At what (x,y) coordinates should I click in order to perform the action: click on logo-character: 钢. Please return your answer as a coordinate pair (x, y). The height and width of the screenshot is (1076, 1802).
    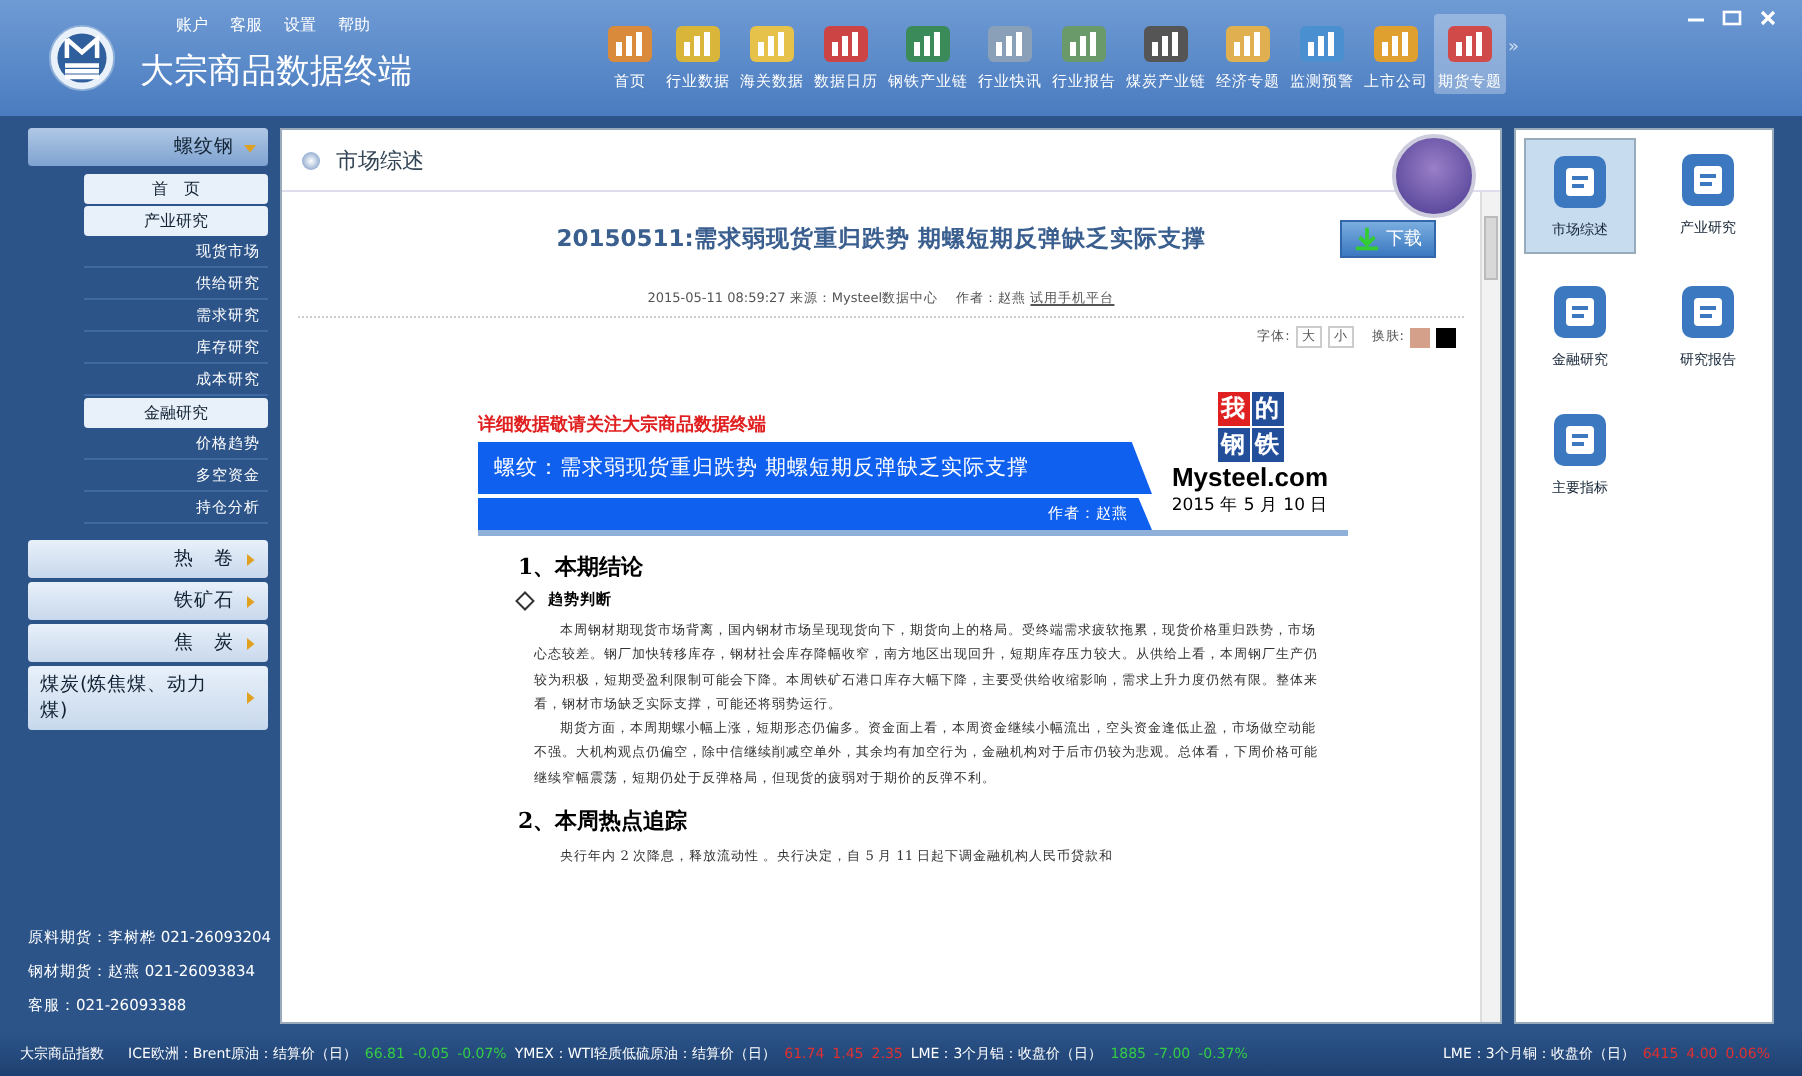
    Looking at the image, I should click on (1233, 445).